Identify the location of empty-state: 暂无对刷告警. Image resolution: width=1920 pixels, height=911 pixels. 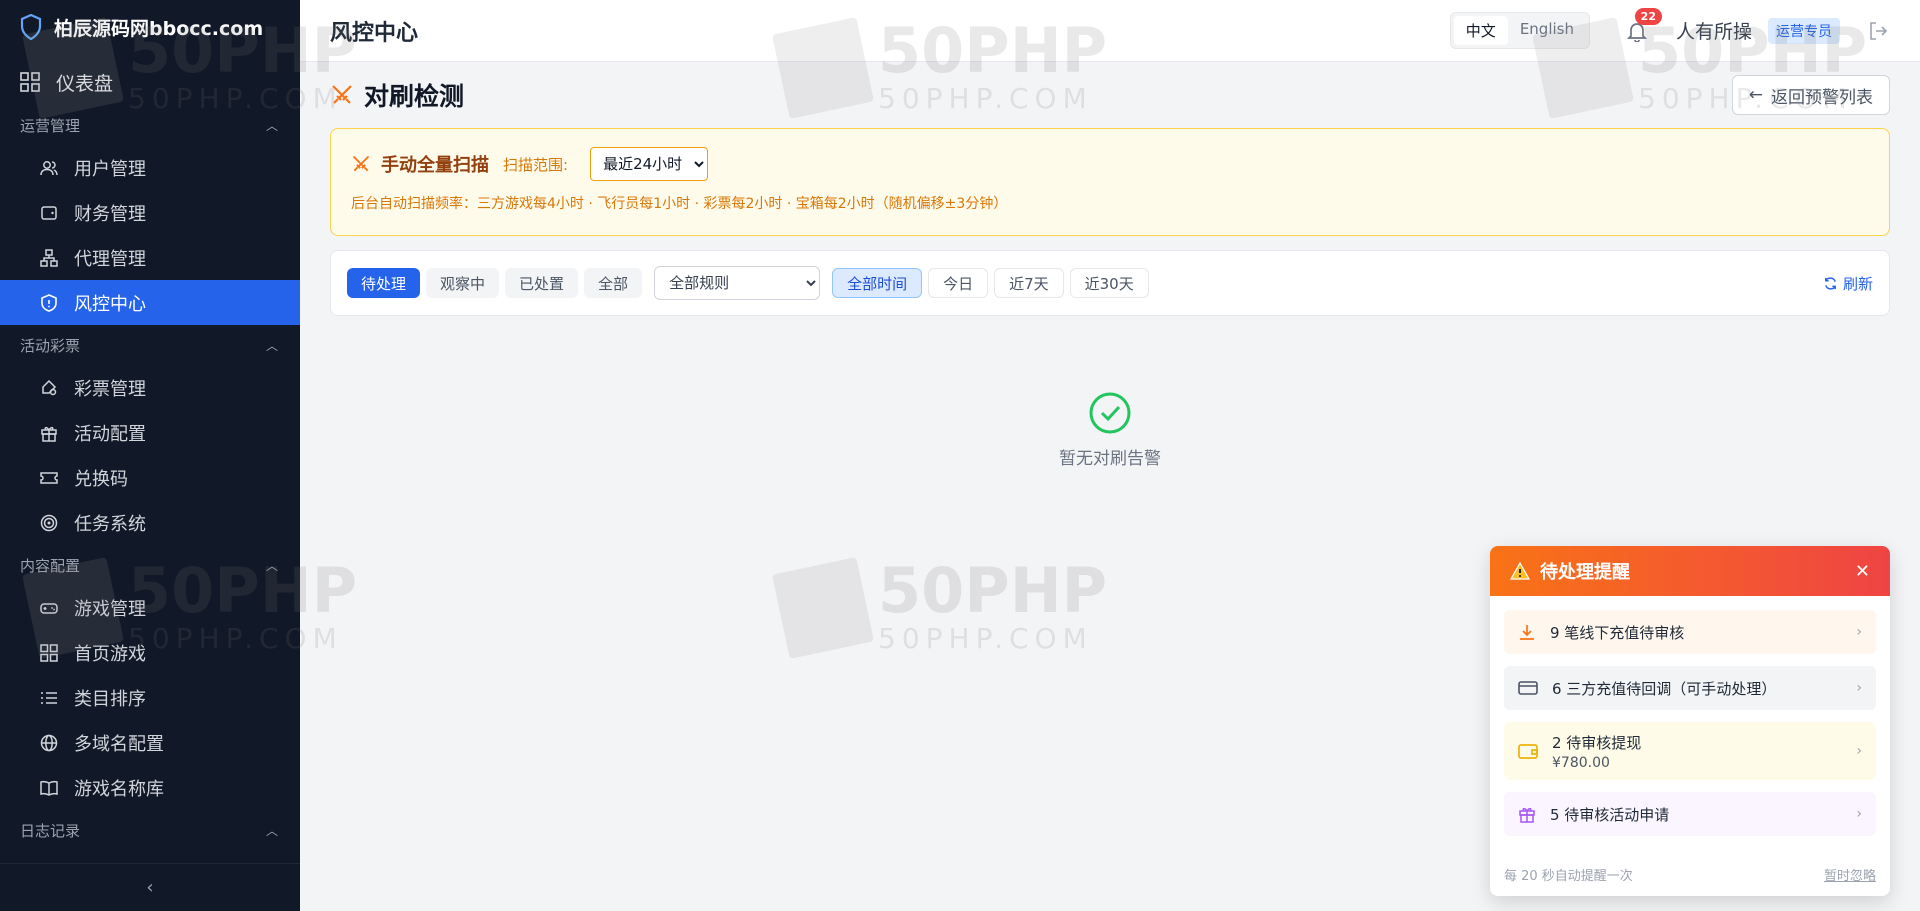
(1110, 430).